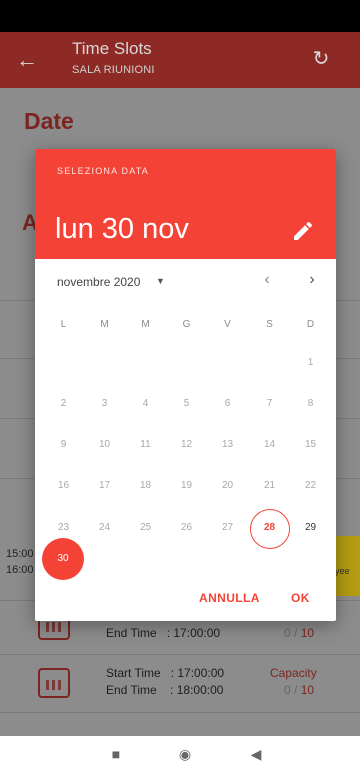 The height and width of the screenshot is (770, 360). Describe the element at coordinates (20, 570) in the screenshot. I see `side-time: 16:00` at that location.